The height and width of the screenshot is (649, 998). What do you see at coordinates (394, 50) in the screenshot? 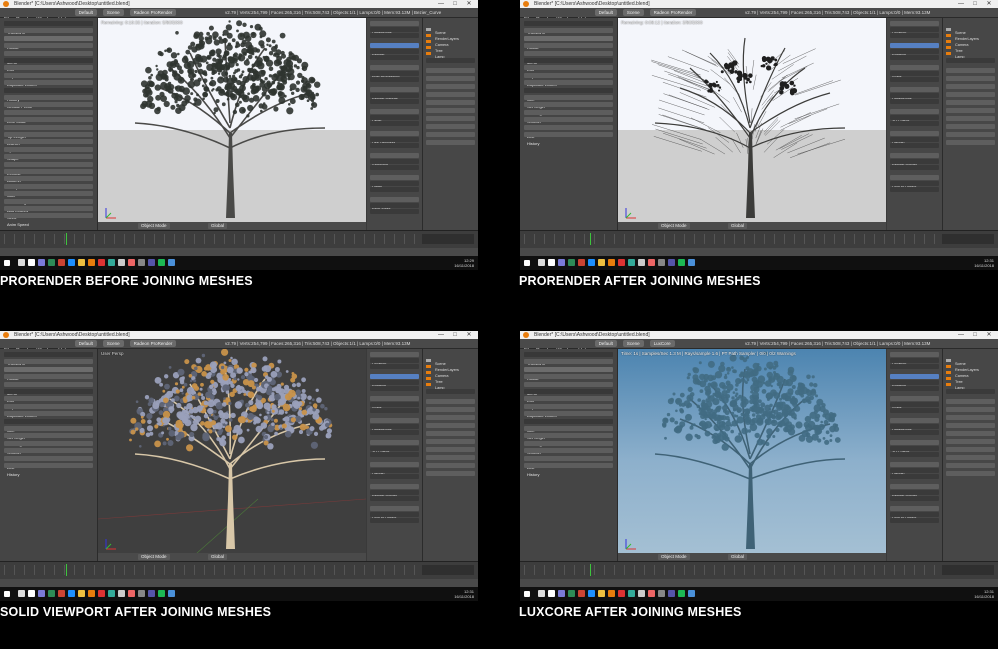
I see `properties-field: Render` at bounding box center [394, 50].